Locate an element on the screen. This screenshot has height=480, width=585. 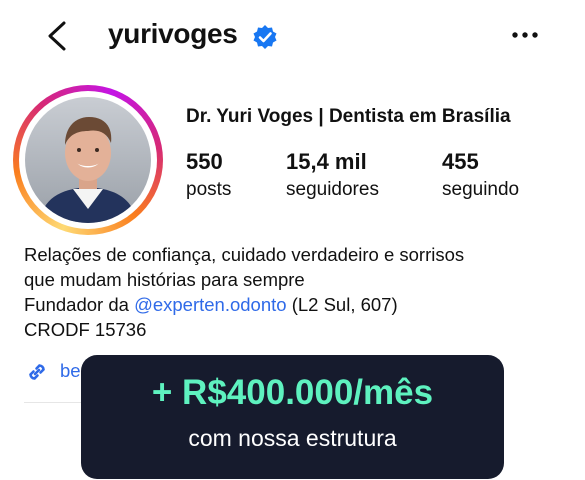
story-ring is located at coordinates (88, 160).